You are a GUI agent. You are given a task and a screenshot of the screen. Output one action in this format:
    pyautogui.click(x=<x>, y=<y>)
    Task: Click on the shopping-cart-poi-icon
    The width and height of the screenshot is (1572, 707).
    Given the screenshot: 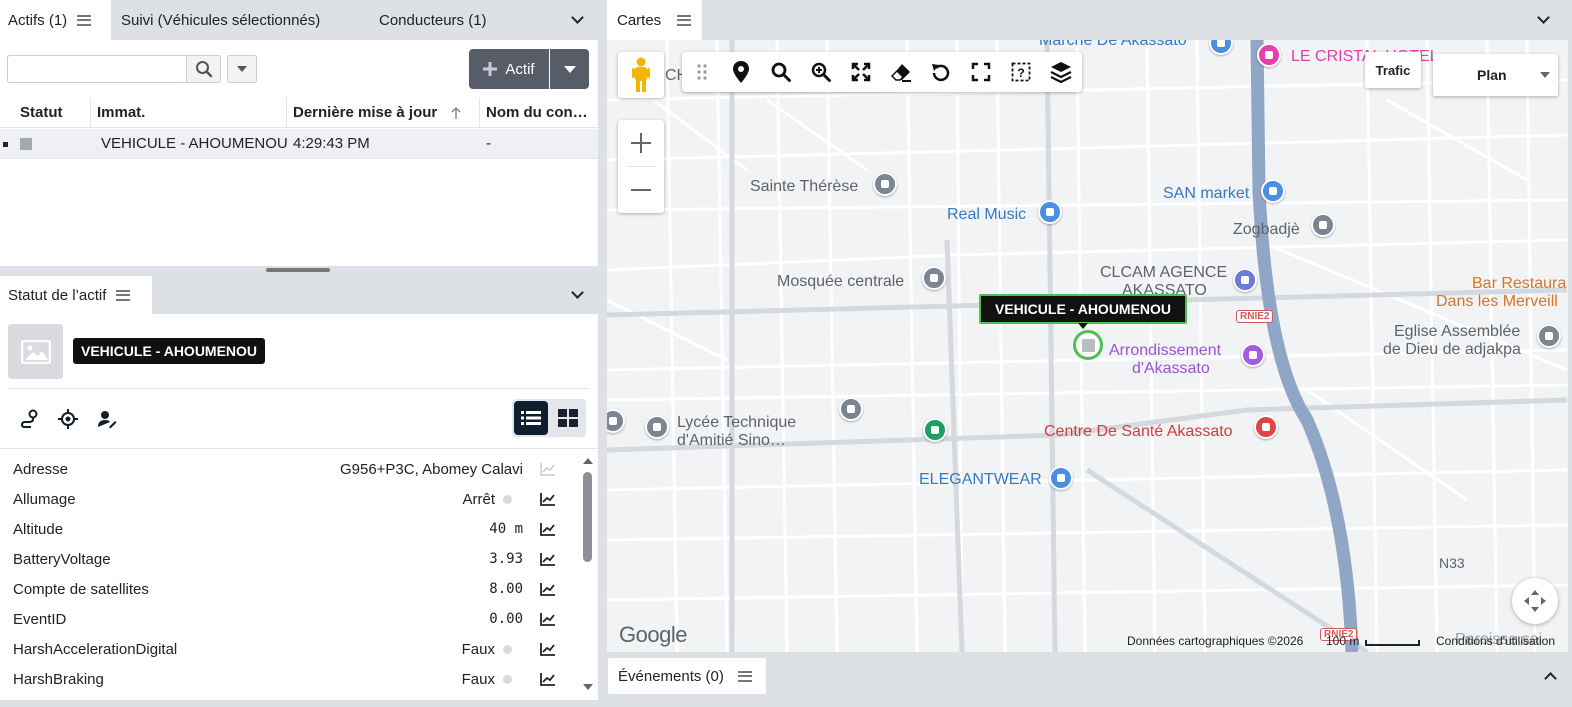 What is the action you would take?
    pyautogui.click(x=1273, y=191)
    